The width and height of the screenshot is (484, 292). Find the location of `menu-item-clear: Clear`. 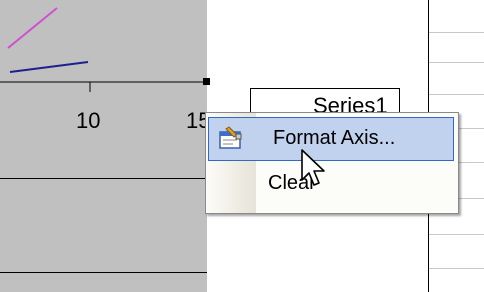

menu-item-clear: Clear is located at coordinates (332, 187).